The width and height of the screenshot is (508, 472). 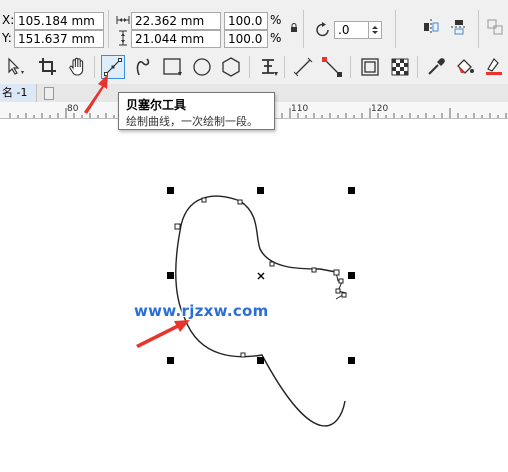 I want to click on rotate-icon, so click(x=323, y=31).